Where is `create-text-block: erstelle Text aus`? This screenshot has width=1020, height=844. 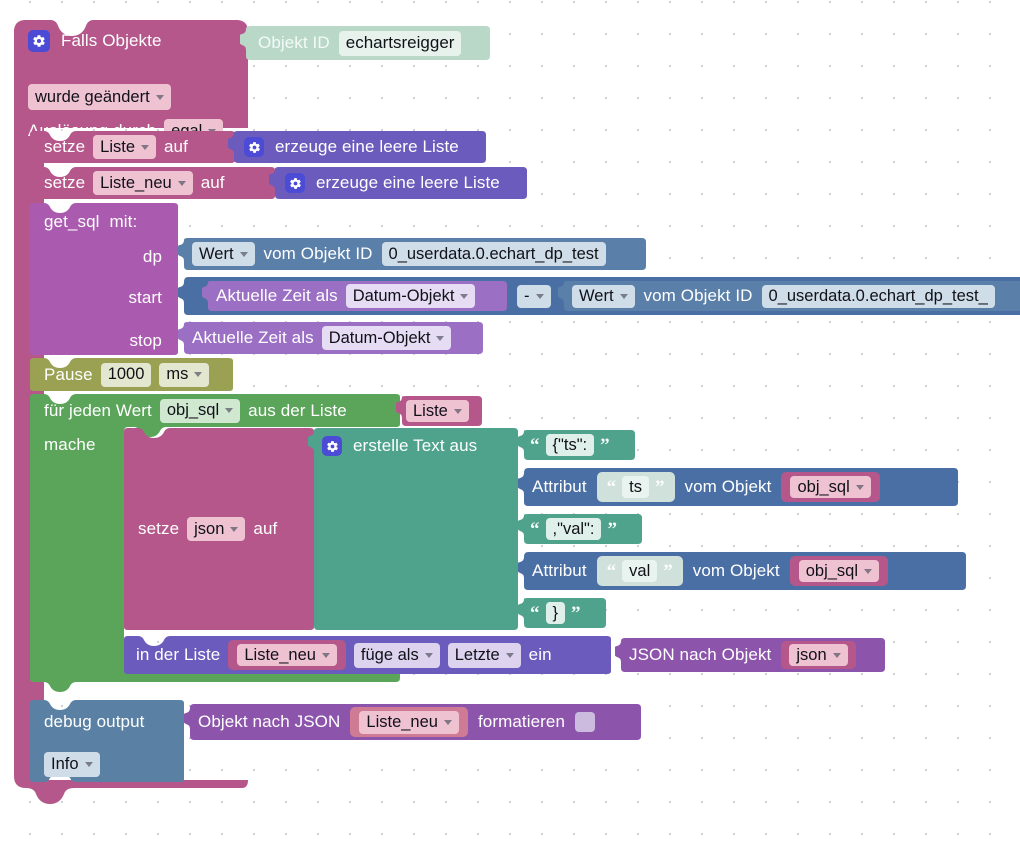
create-text-block: erstelle Text aus is located at coordinates (413, 529).